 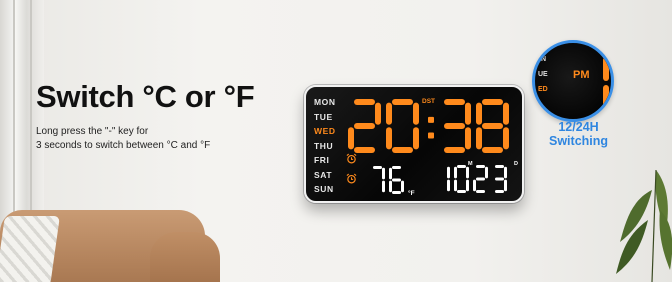 I want to click on plant-leaves, so click(x=644, y=225).